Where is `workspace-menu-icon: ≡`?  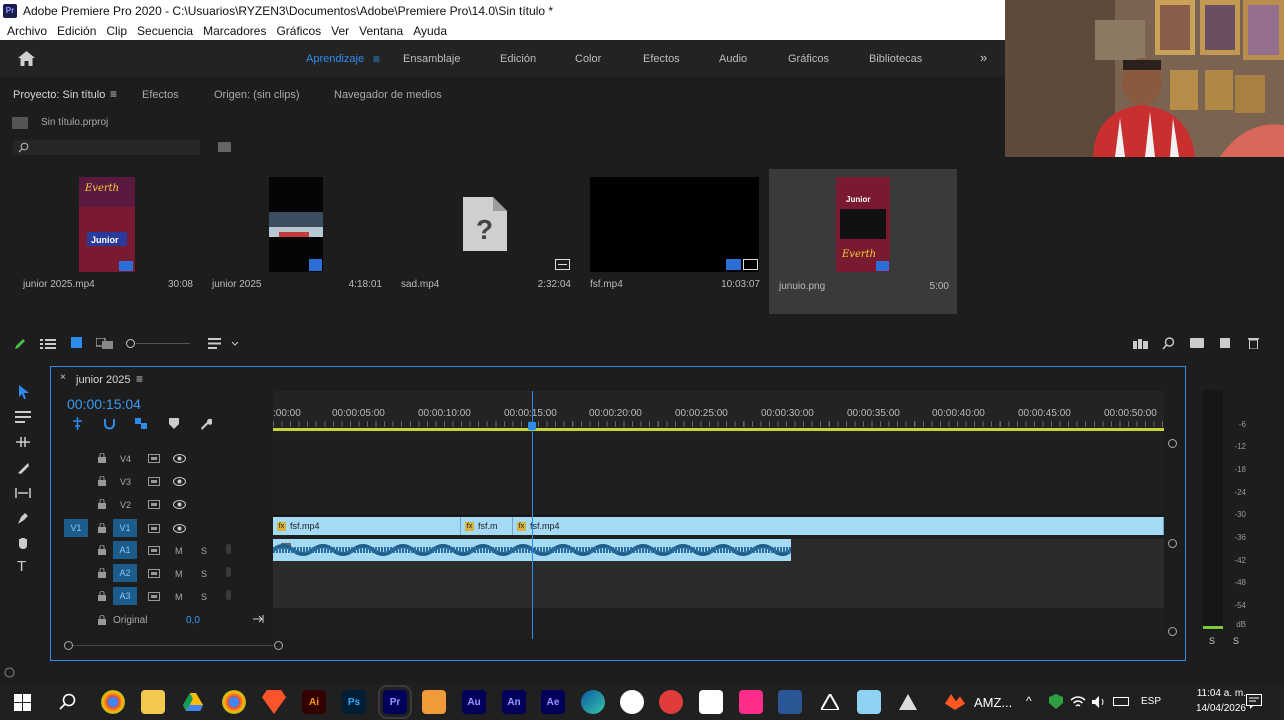
workspace-menu-icon: ≡ is located at coordinates (376, 59).